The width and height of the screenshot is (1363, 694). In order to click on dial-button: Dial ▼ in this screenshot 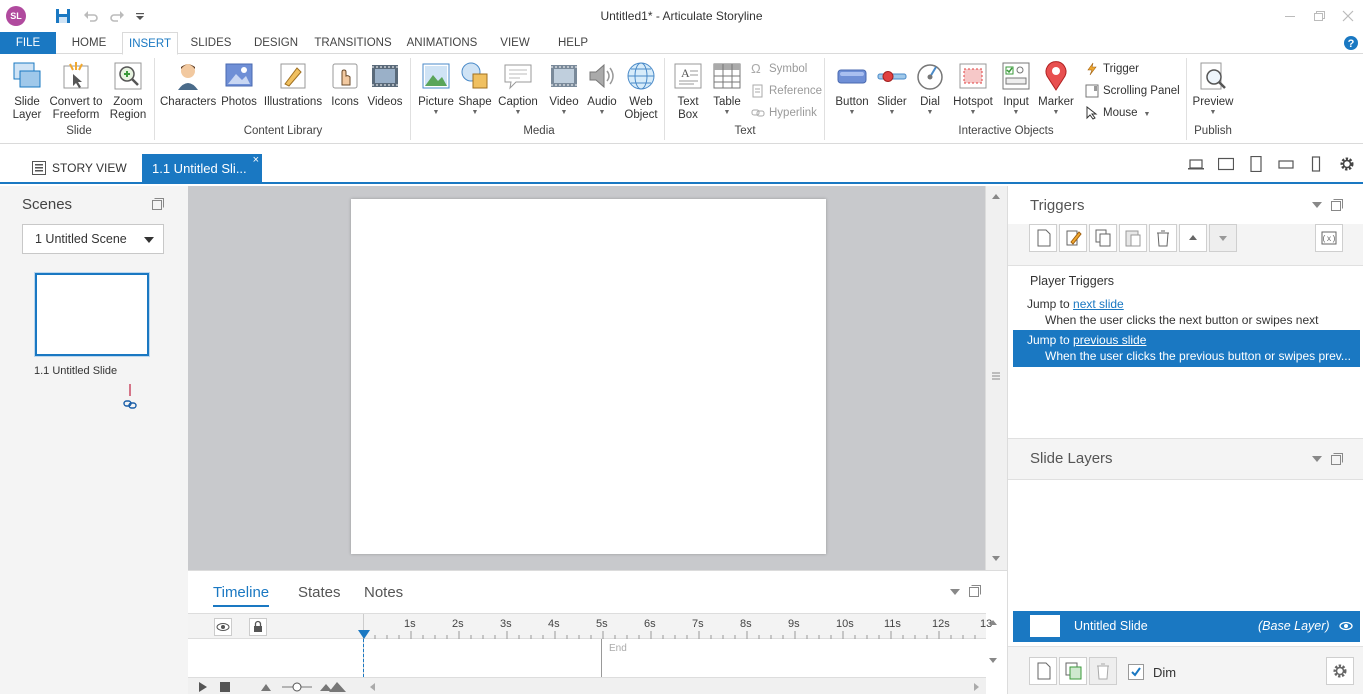, I will do `click(930, 88)`.